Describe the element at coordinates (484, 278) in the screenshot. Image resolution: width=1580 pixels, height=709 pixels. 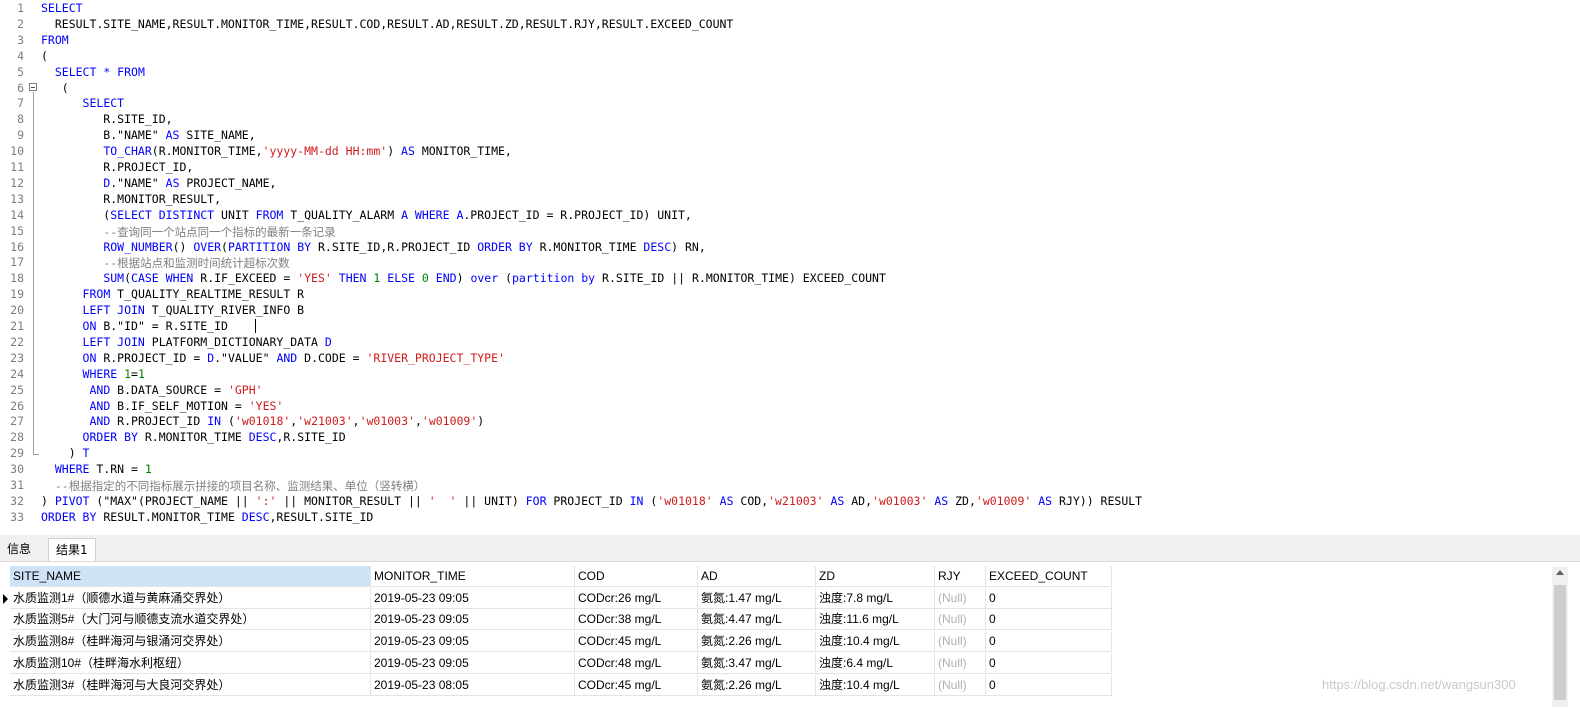
I see `code-token: over` at that location.